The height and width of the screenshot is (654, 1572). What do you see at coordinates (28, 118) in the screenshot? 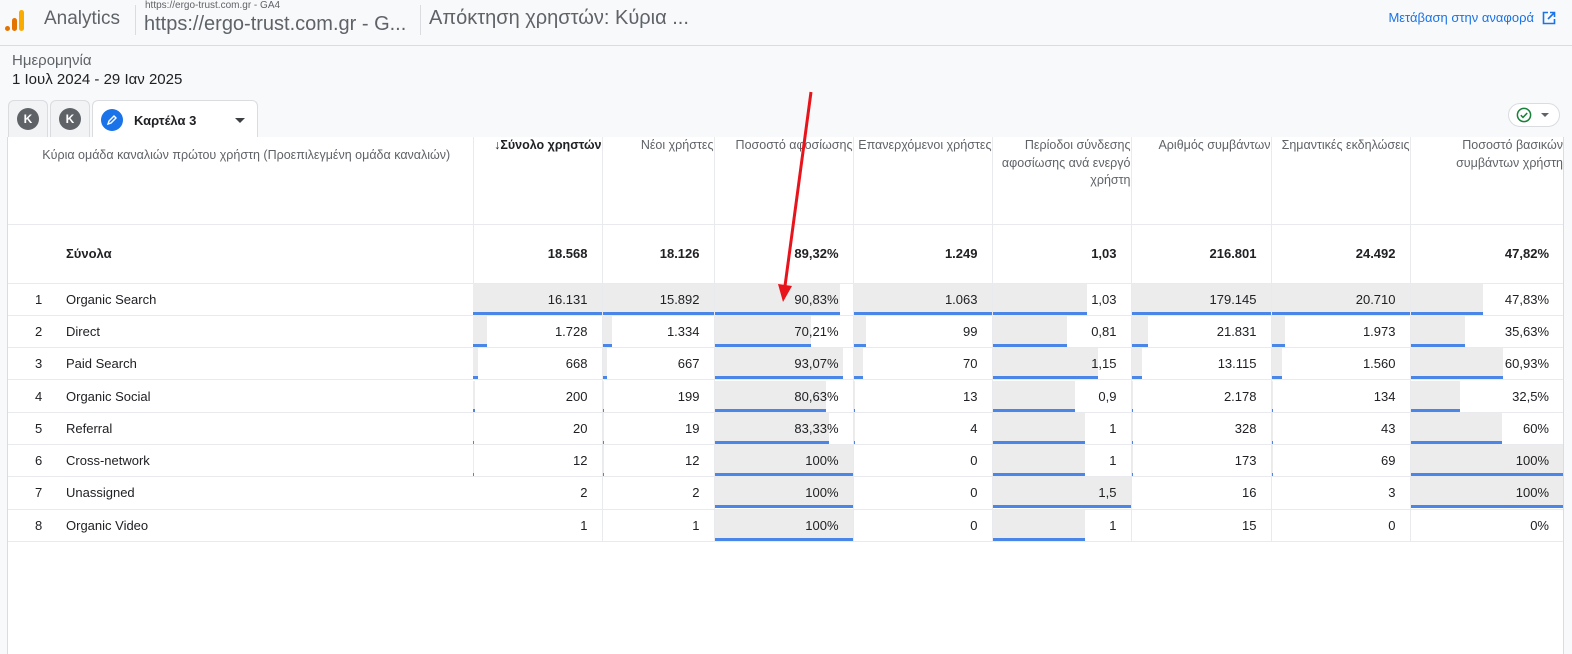
I see `tab-1: K` at bounding box center [28, 118].